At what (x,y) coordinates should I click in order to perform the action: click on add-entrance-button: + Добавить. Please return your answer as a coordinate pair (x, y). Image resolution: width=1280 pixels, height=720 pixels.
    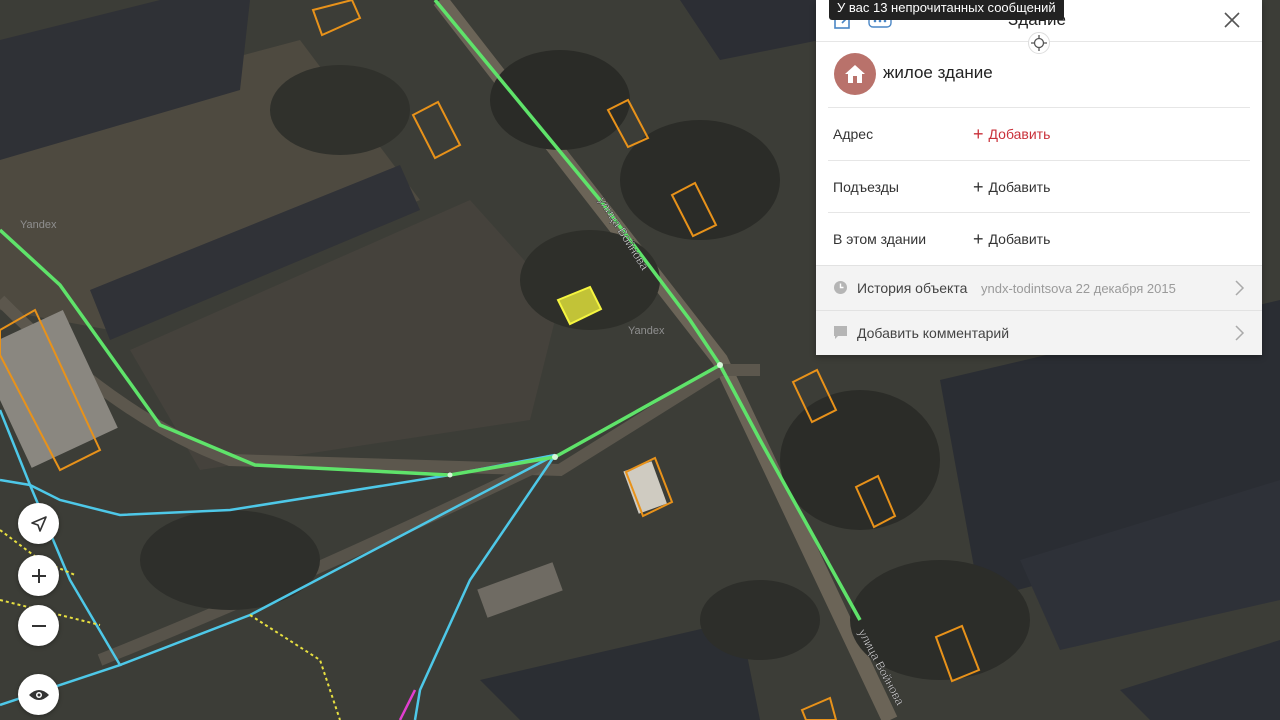
    Looking at the image, I should click on (1012, 187).